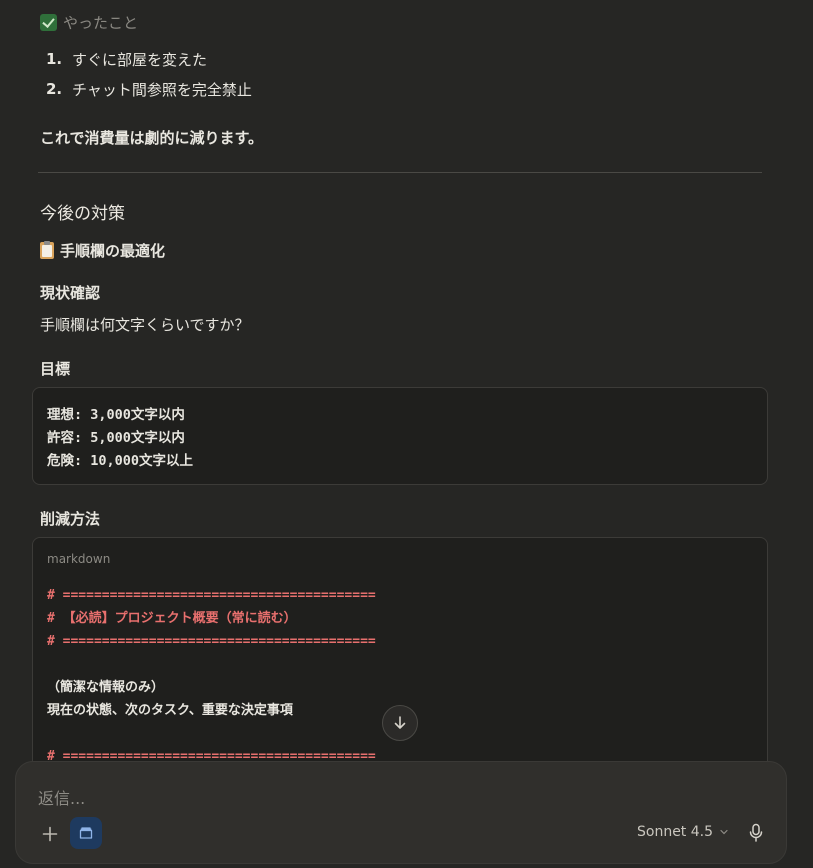 The height and width of the screenshot is (868, 813). I want to click on list-item: 1. すぐに部屋を変えた, so click(149, 59).